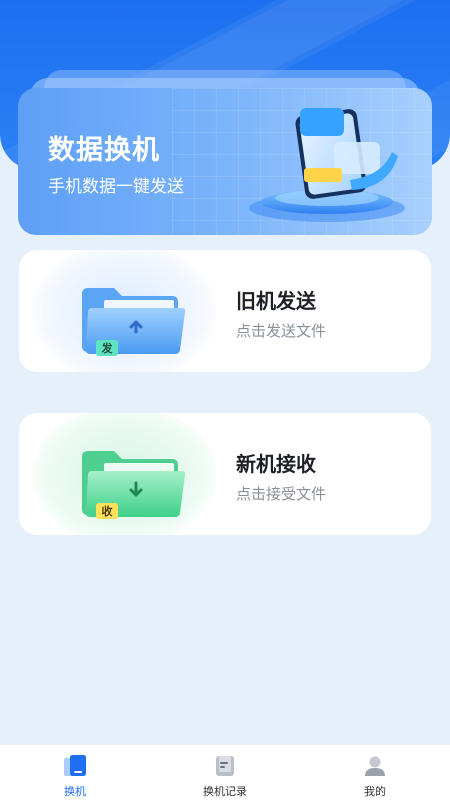  I want to click on tab-records-label: 换机记录, so click(225, 791).